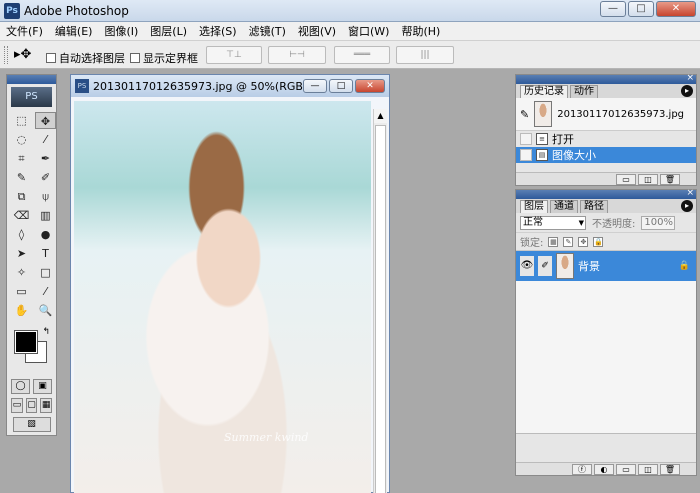 The width and height of the screenshot is (700, 493). What do you see at coordinates (45, 215) in the screenshot?
I see `gradient-tool-icon: ▥` at bounding box center [45, 215].